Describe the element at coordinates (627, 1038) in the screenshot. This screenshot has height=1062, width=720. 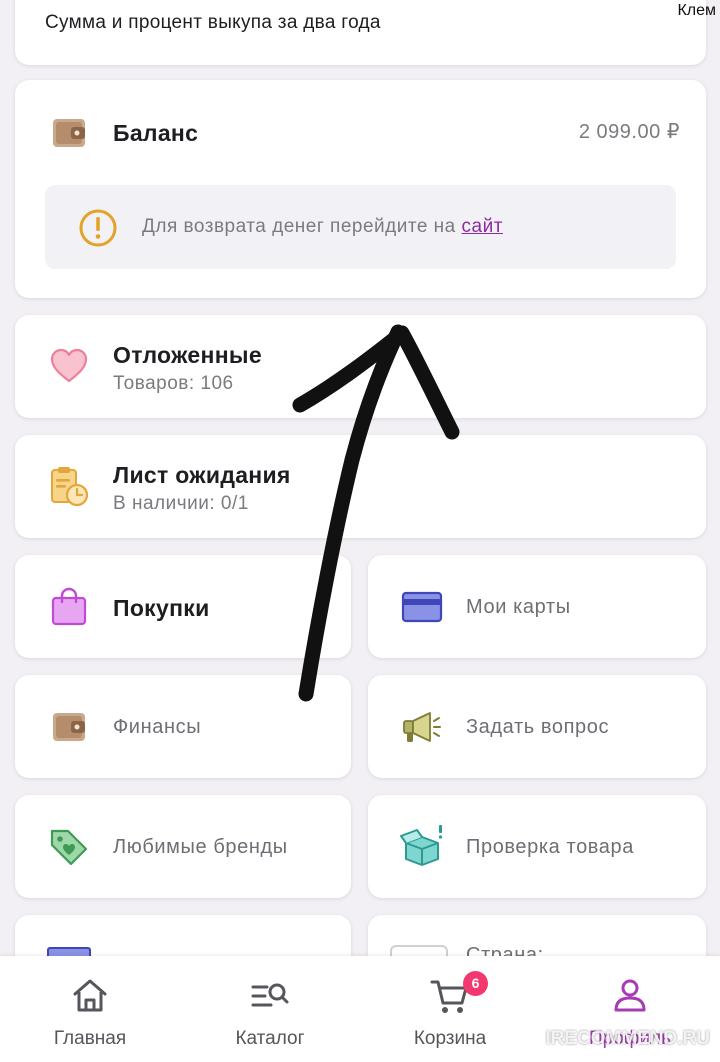
I see `watermark: IRECOMMEND.RU` at that location.